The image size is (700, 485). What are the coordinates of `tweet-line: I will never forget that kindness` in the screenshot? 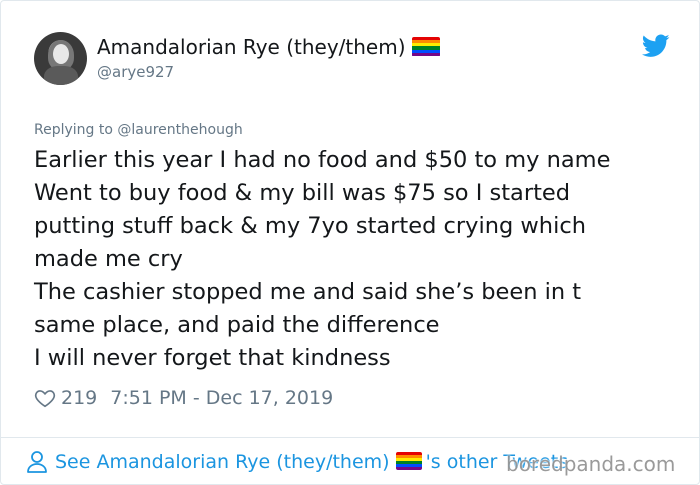 It's located at (212, 358).